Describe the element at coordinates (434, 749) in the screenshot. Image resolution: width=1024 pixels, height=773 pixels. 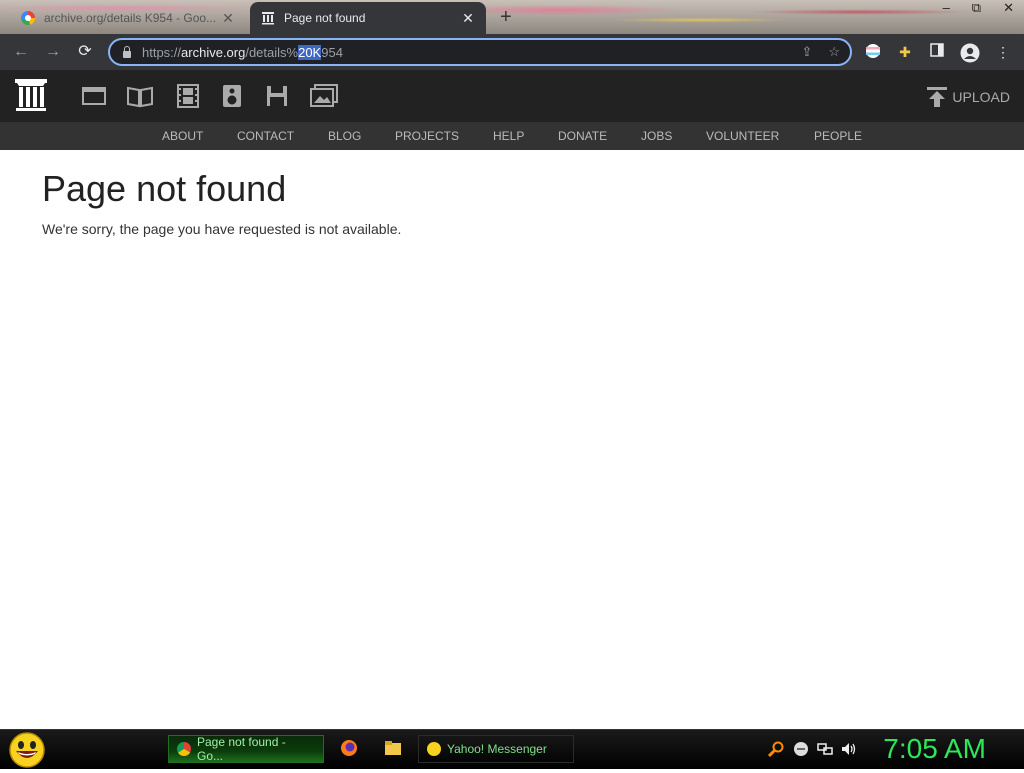
I see `yahoo-messenger-icon` at that location.